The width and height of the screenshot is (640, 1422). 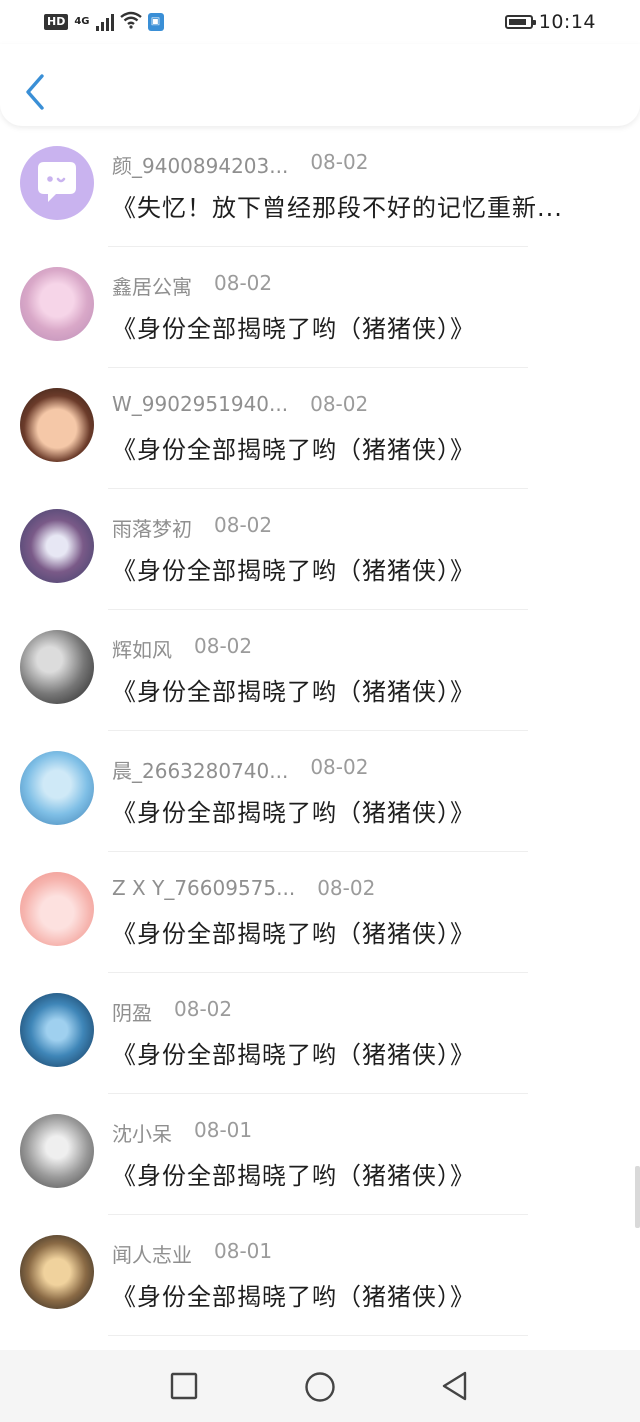 I want to click on item-meta: 鑫居公寓 08-02, so click(x=192, y=285).